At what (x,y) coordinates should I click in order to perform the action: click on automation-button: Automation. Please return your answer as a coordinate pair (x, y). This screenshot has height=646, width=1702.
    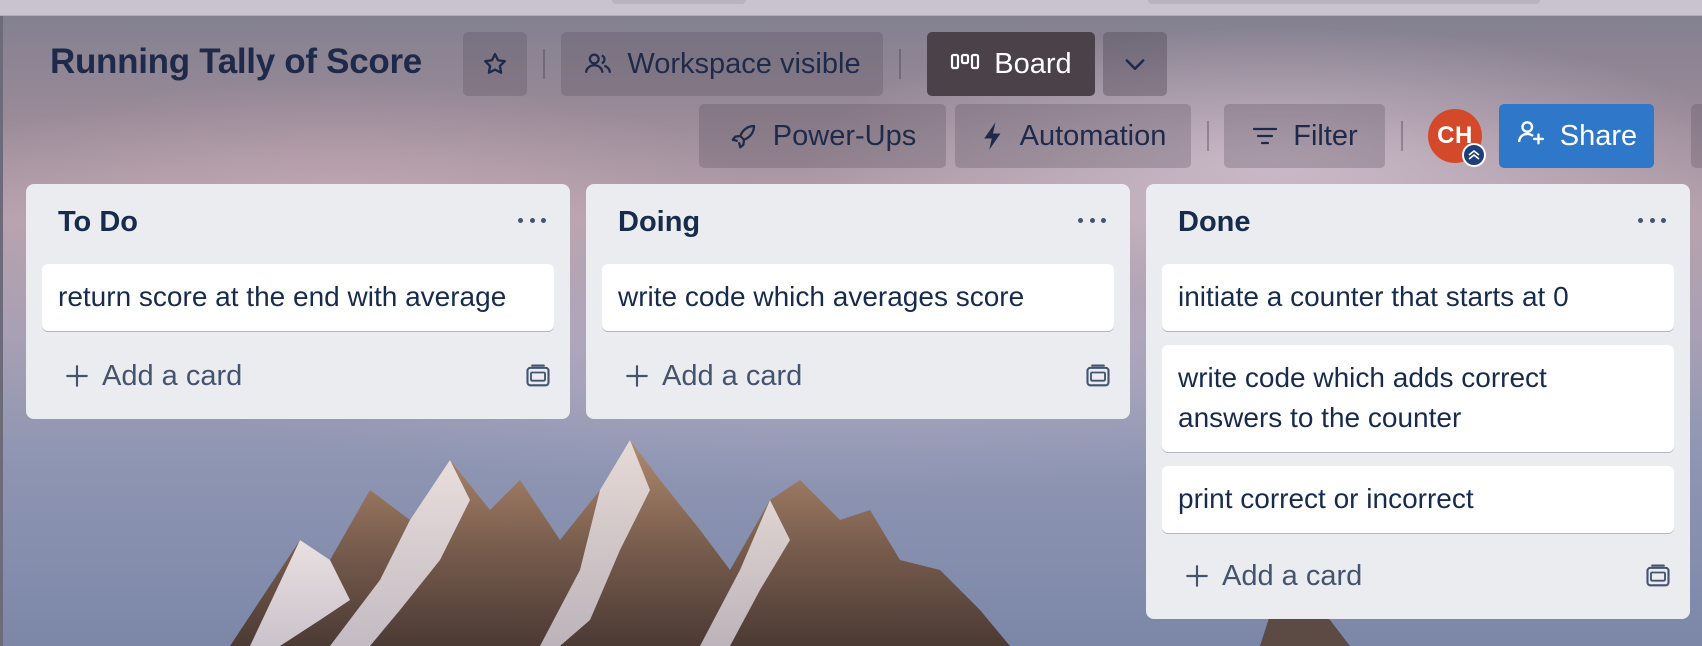
    Looking at the image, I should click on (1073, 136).